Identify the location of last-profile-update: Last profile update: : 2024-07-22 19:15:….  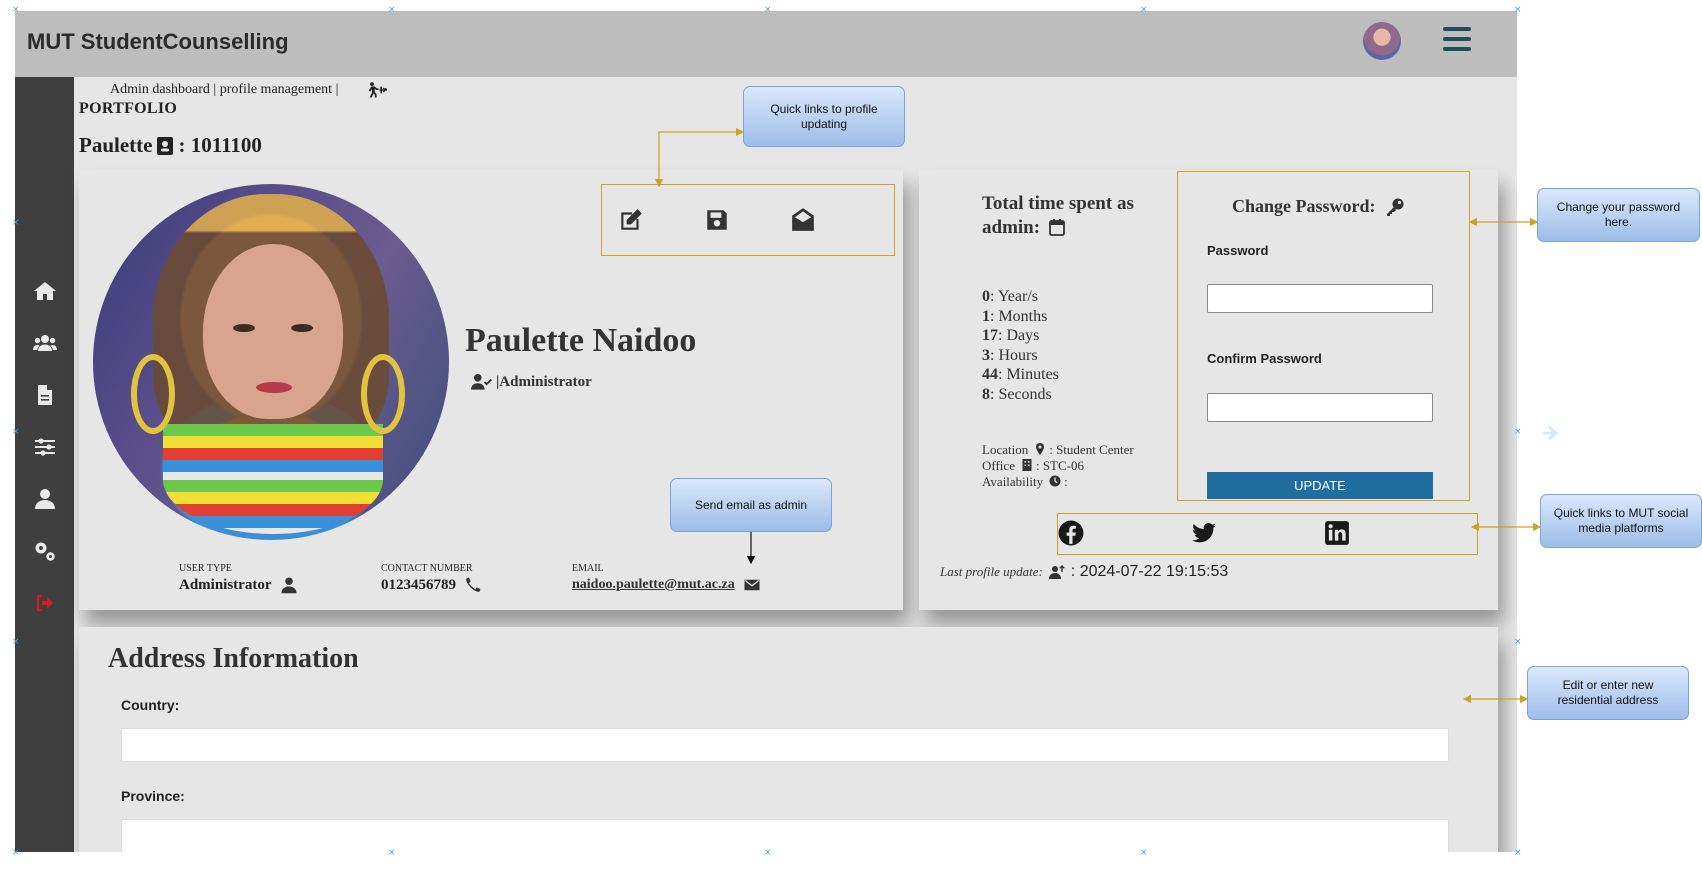
(1084, 572).